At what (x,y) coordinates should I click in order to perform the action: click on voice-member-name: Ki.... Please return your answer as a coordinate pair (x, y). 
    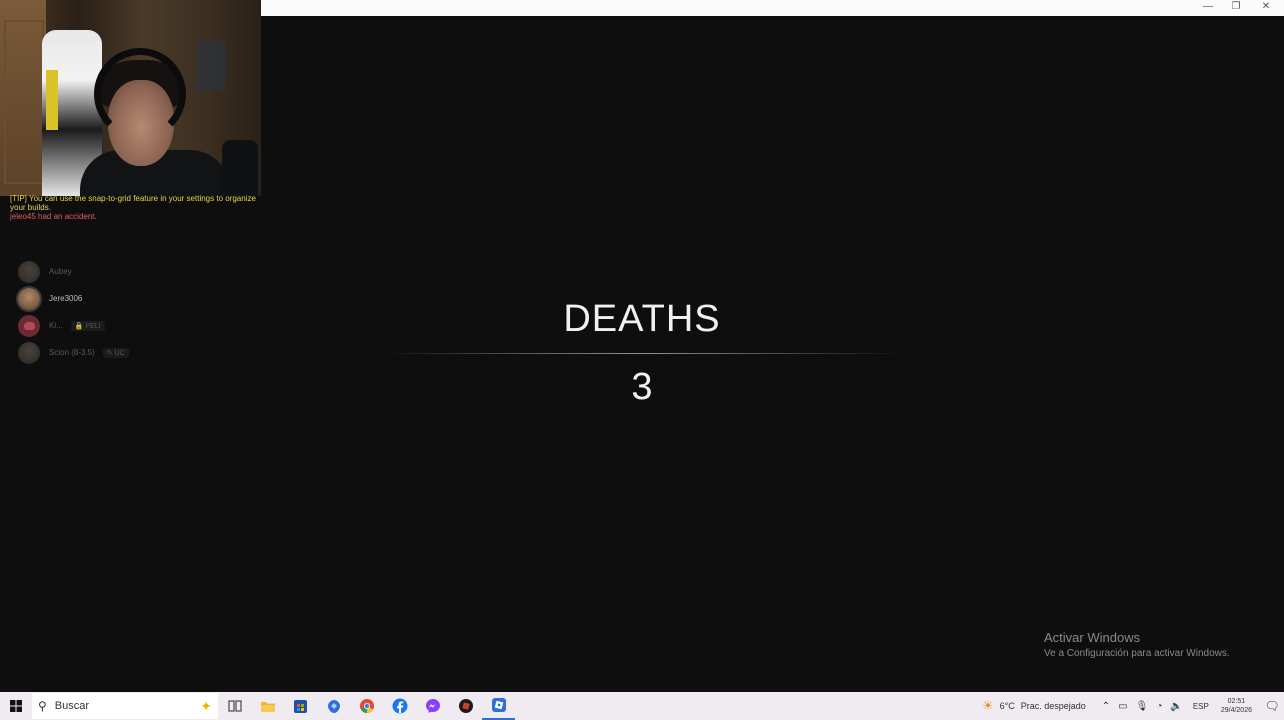
    Looking at the image, I should click on (56, 325).